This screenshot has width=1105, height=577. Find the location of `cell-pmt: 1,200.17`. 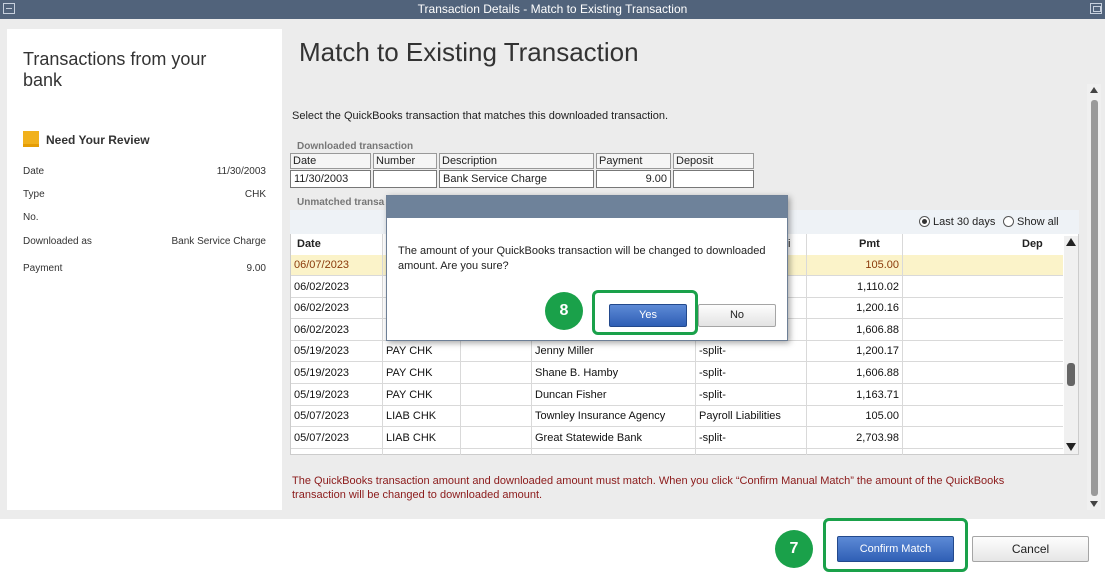

cell-pmt: 1,200.17 is located at coordinates (877, 351).